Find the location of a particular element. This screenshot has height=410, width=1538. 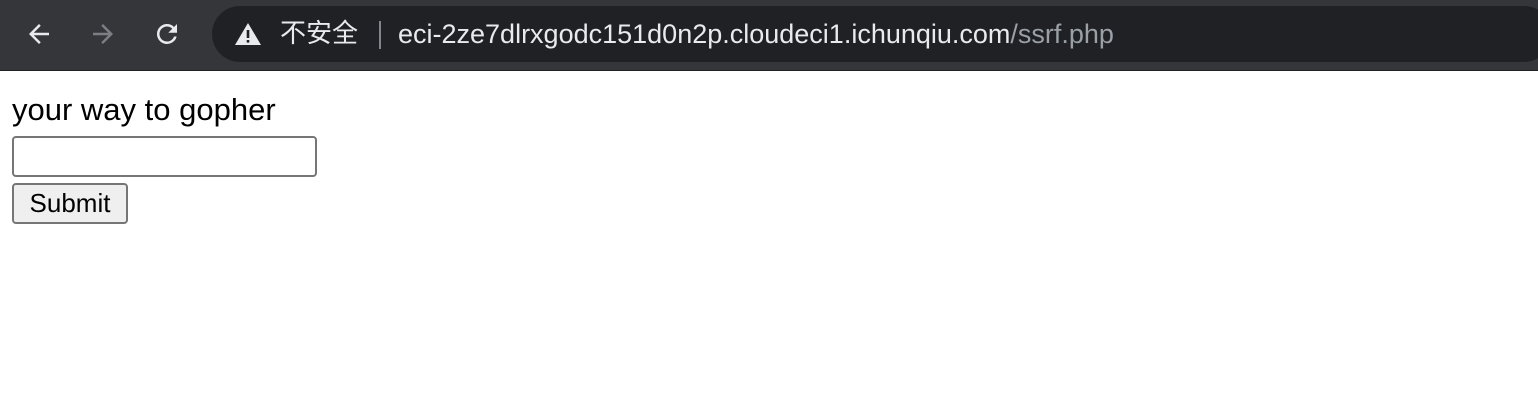

forward-button is located at coordinates (103, 34).